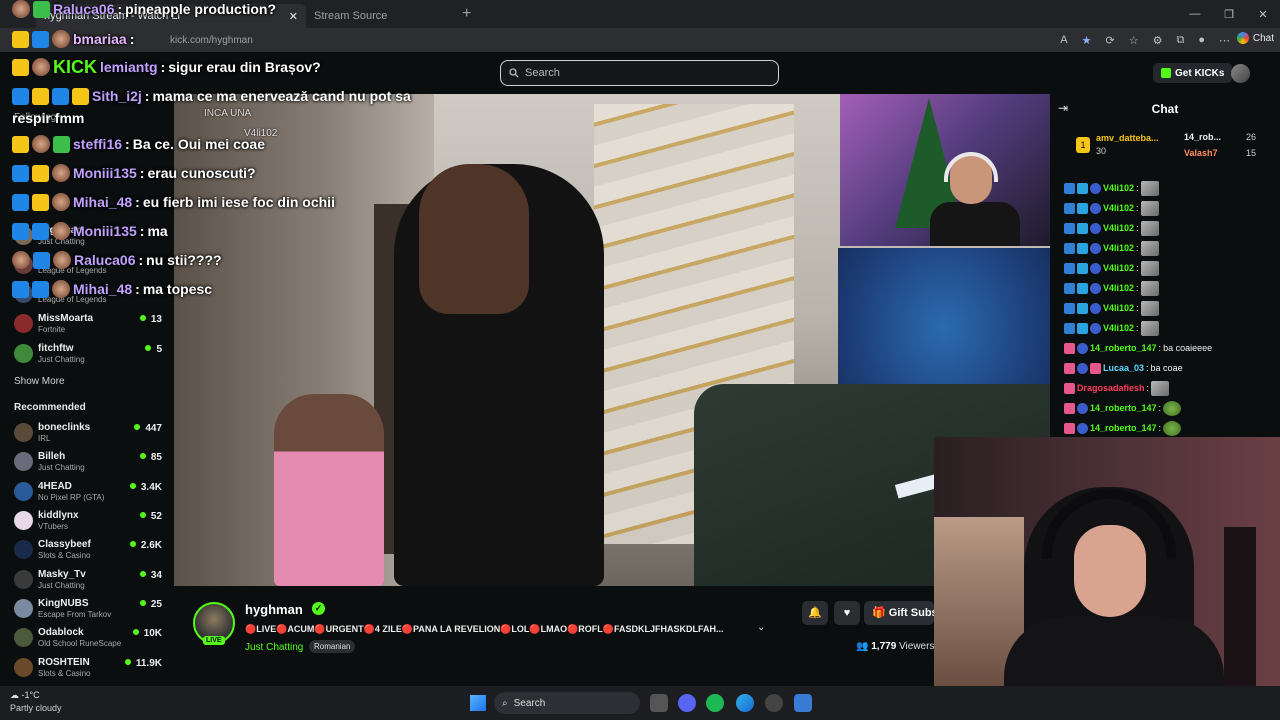 The width and height of the screenshot is (1280, 720). Describe the element at coordinates (975, 224) in the screenshot. I see `streamer-body` at that location.